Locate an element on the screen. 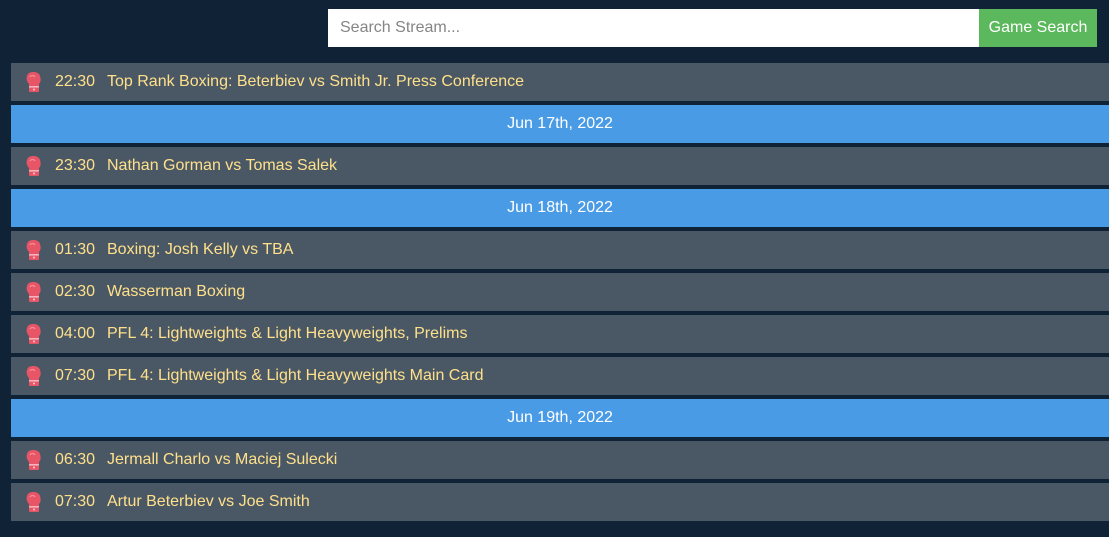 This screenshot has width=1109, height=537. date-label: Jun 17th, 2022 is located at coordinates (560, 123).